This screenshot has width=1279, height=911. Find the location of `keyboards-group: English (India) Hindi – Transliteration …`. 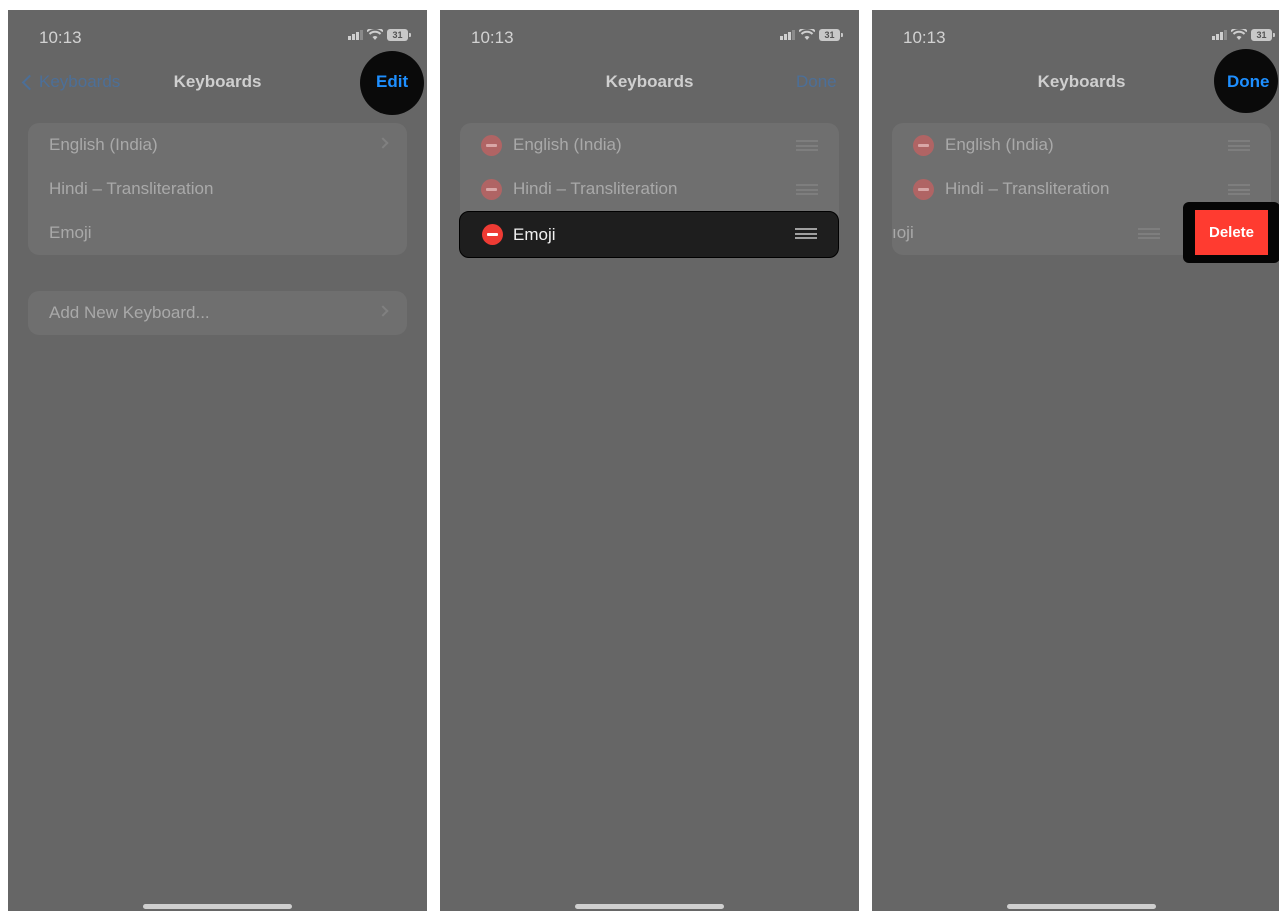

keyboards-group: English (India) Hindi – Transliteration … is located at coordinates (217, 189).